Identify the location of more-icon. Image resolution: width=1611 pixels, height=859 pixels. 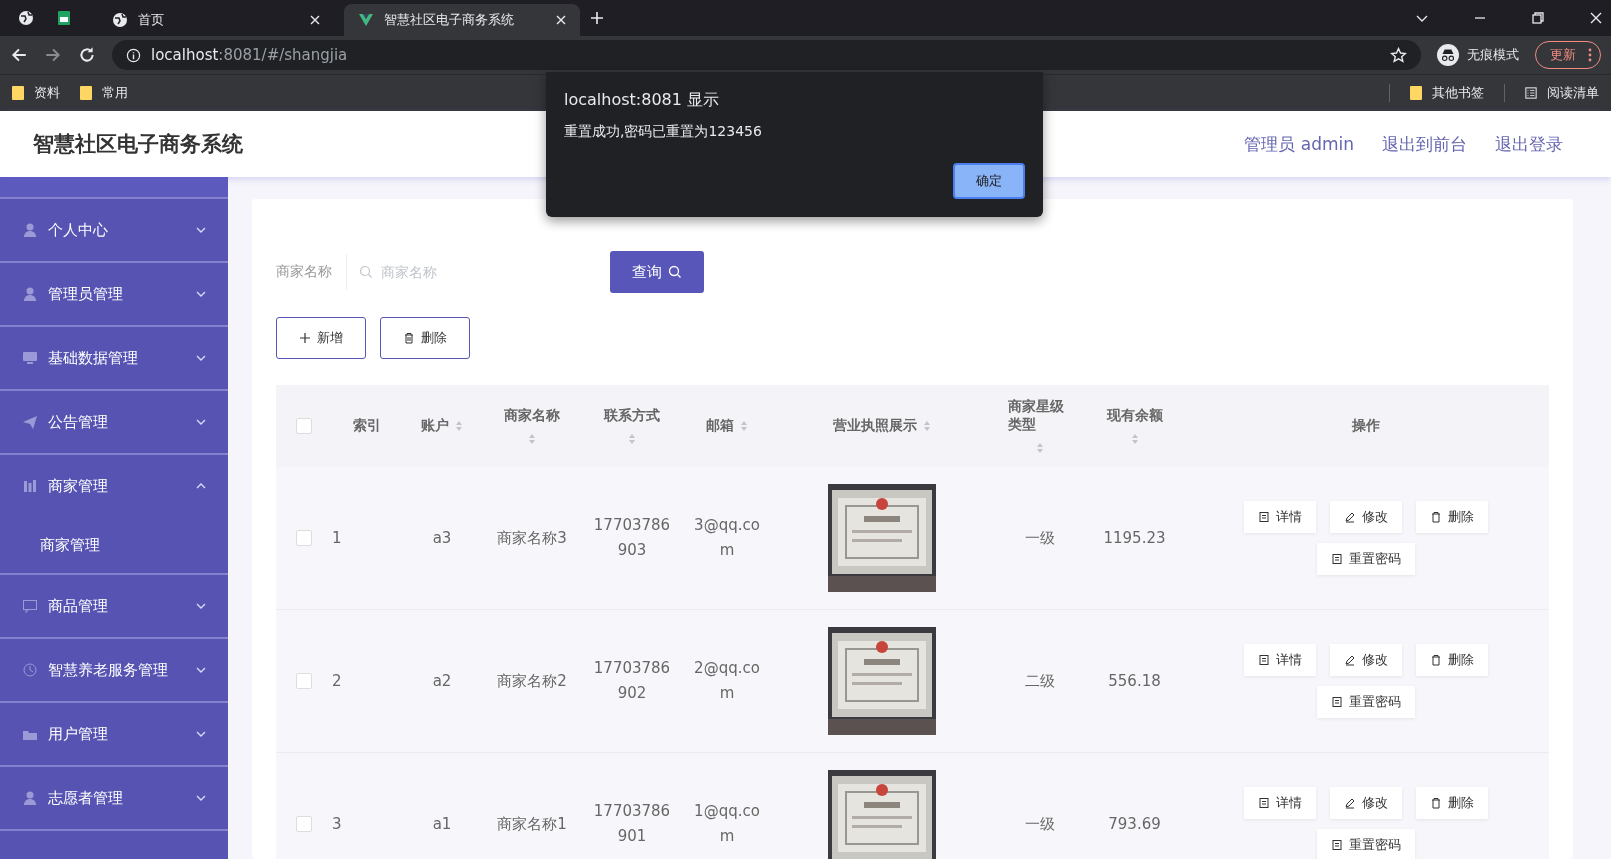
(1590, 55).